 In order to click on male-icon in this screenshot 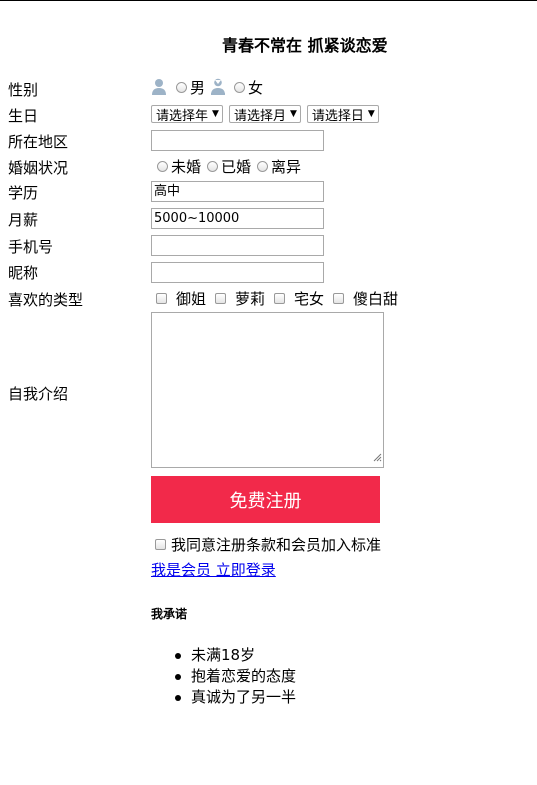, I will do `click(159, 87)`.